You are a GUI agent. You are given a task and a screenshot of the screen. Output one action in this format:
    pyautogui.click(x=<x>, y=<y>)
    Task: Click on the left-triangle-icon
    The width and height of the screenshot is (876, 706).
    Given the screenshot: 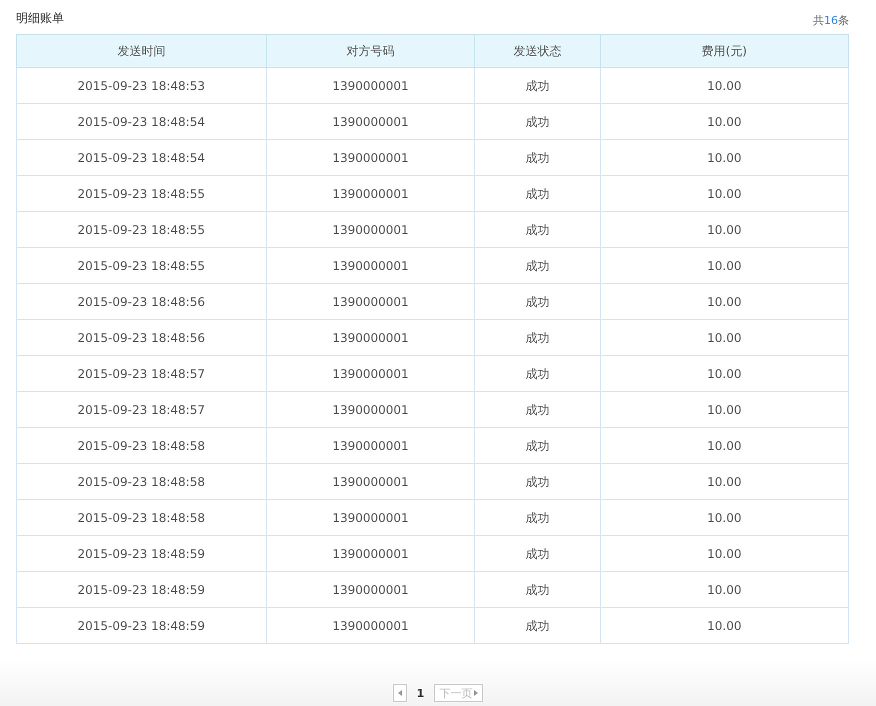 What is the action you would take?
    pyautogui.click(x=400, y=693)
    